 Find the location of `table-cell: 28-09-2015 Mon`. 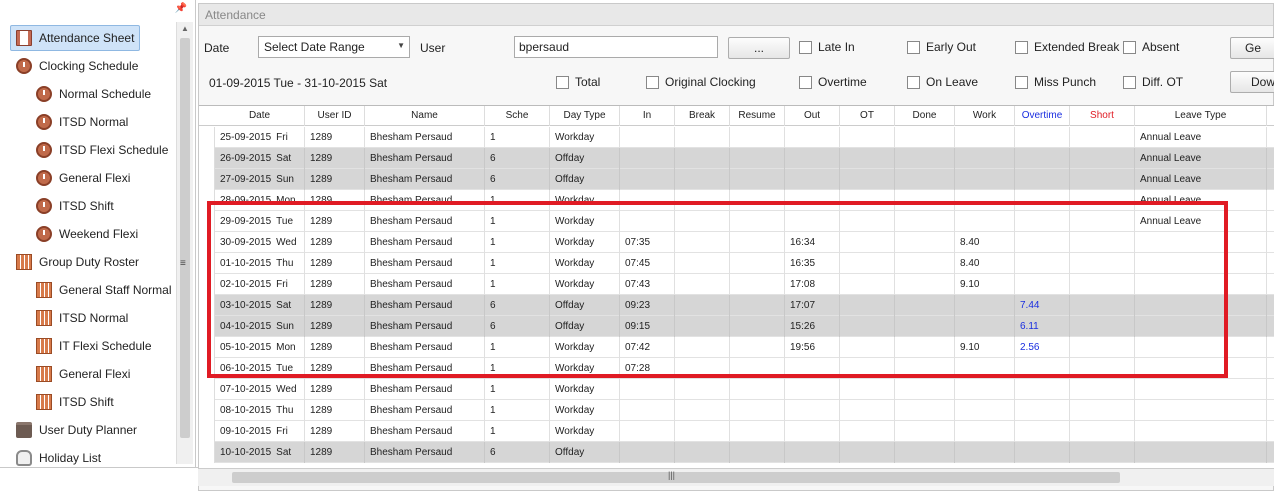

table-cell: 28-09-2015 Mon is located at coordinates (260, 200).